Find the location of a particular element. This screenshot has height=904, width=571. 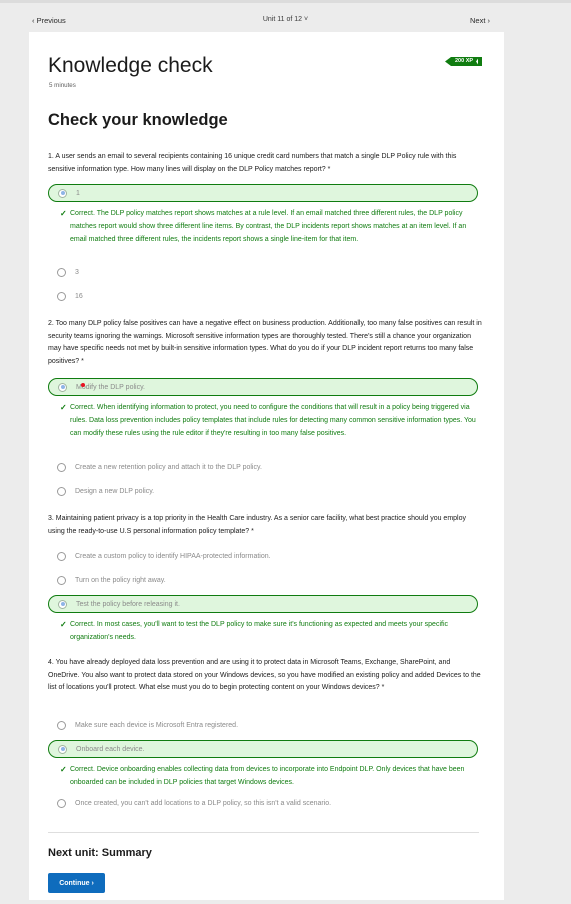

question-1-option-1: 1 is located at coordinates (263, 193).